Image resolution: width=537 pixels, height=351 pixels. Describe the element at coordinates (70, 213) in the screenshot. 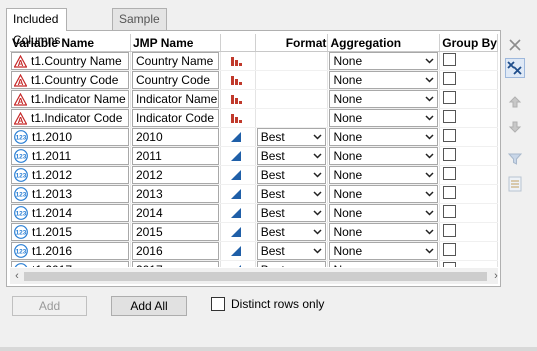

I see `variable-name-cell: 123 t1.2014` at that location.